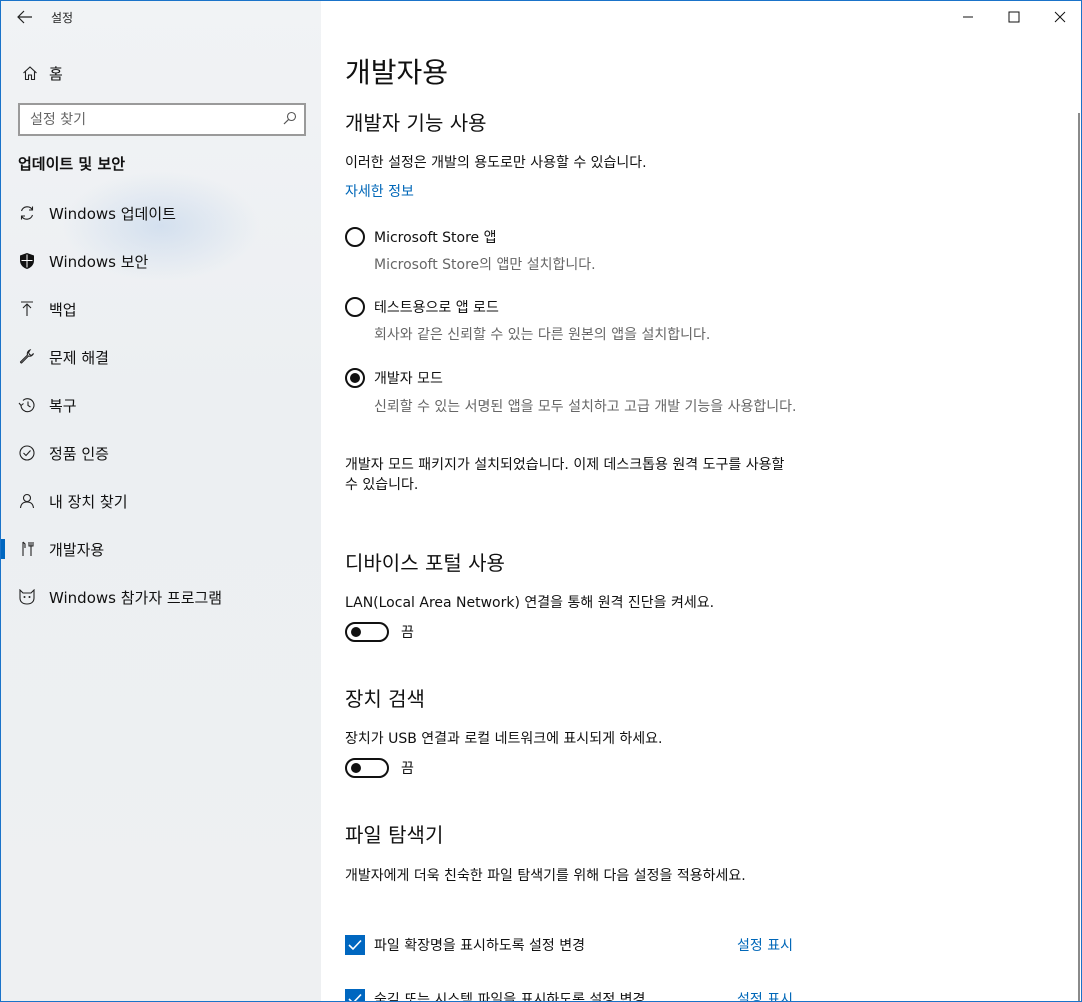 Image resolution: width=1082 pixels, height=1002 pixels. What do you see at coordinates (27, 261) in the screenshot?
I see `shield-icon` at bounding box center [27, 261].